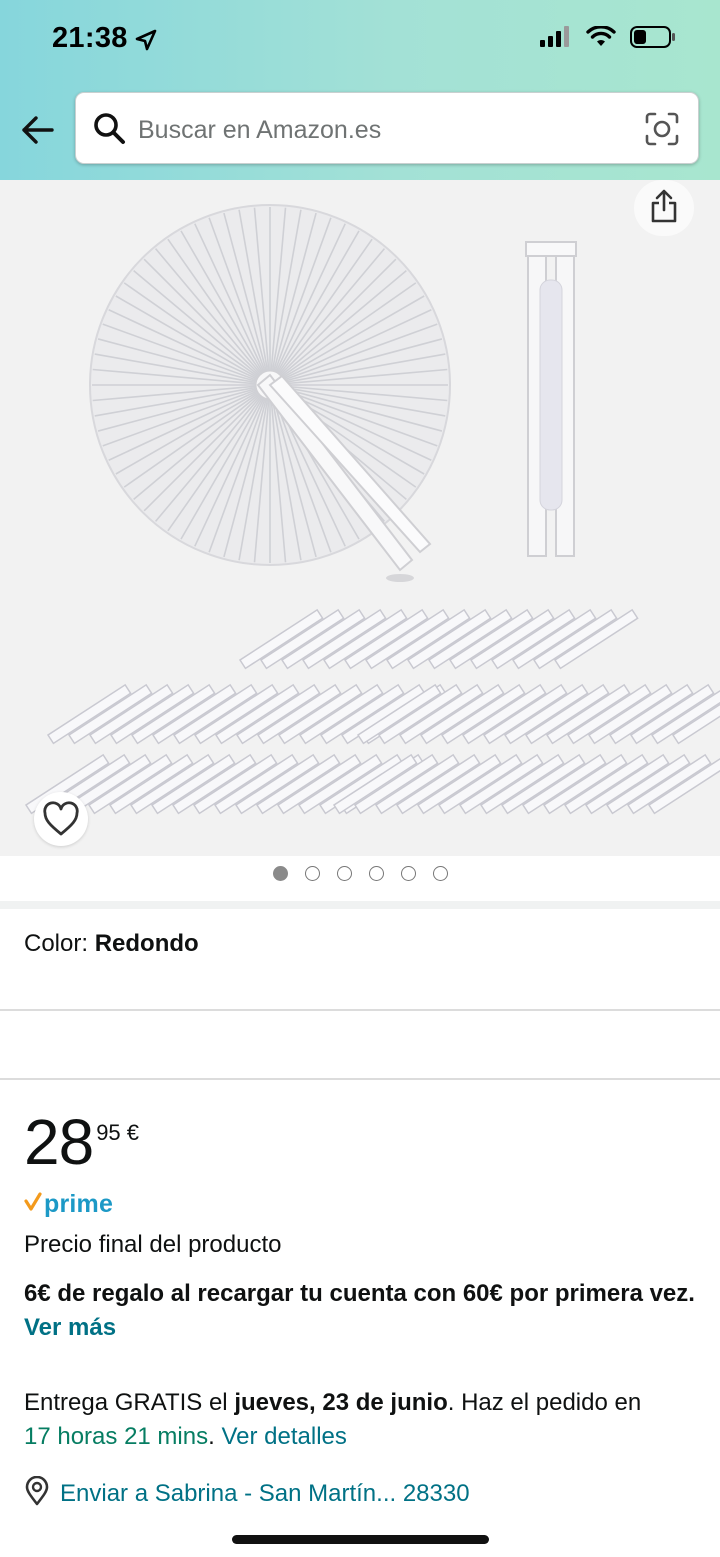 Image resolution: width=720 pixels, height=1557 pixels. What do you see at coordinates (653, 39) in the screenshot?
I see `battery-icon` at bounding box center [653, 39].